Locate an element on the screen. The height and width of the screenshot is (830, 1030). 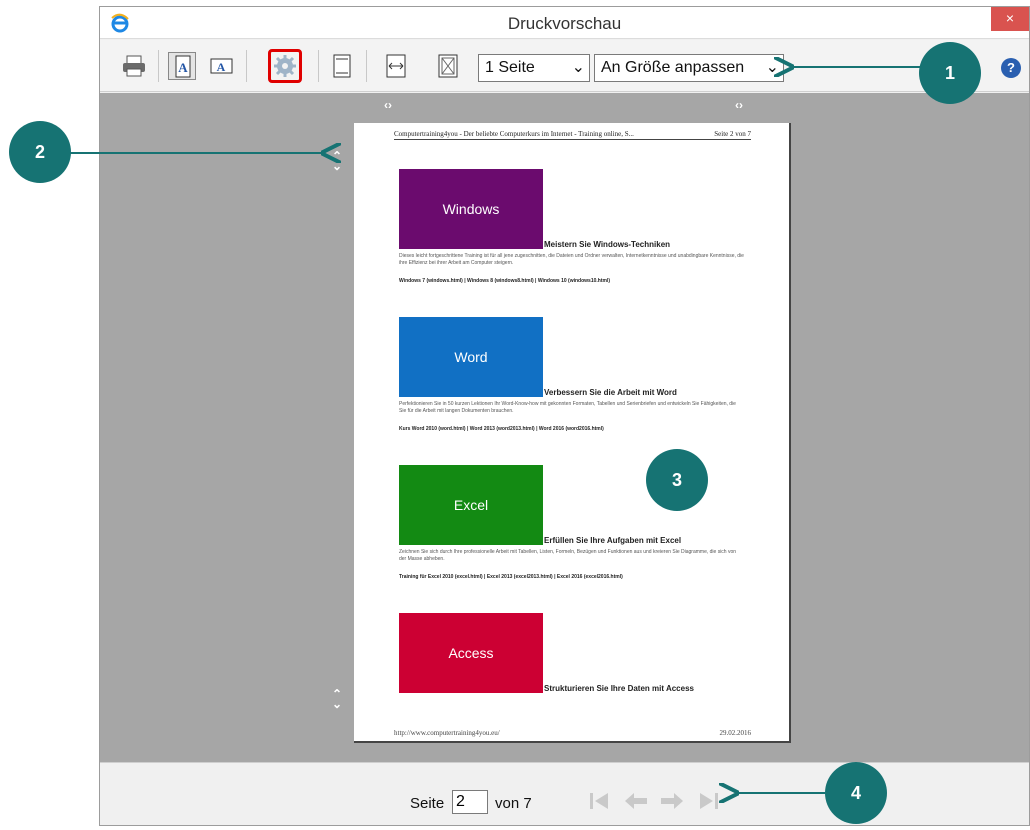
close-button: × is located at coordinates (1010, 19).